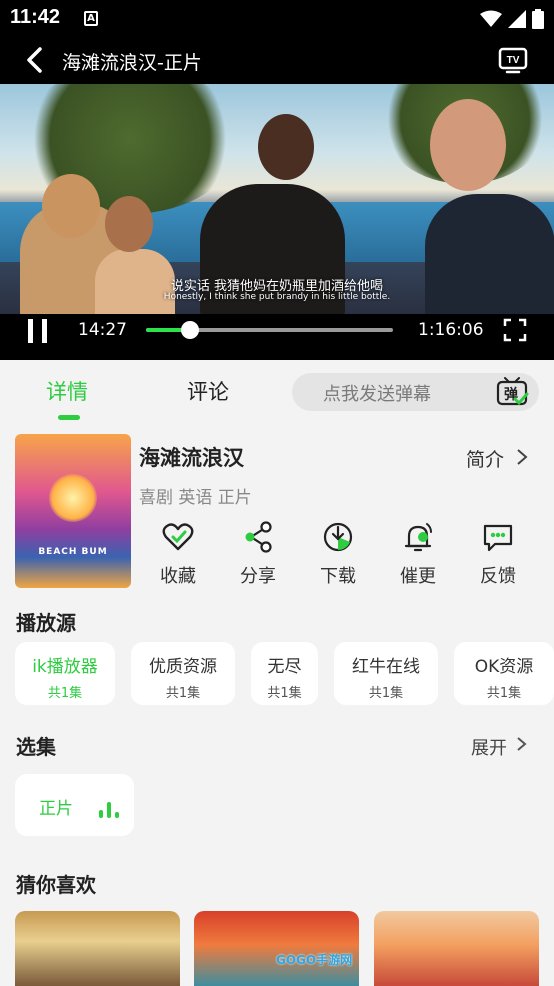 This screenshot has width=554, height=986. I want to click on favorite-button: 收藏, so click(178, 555).